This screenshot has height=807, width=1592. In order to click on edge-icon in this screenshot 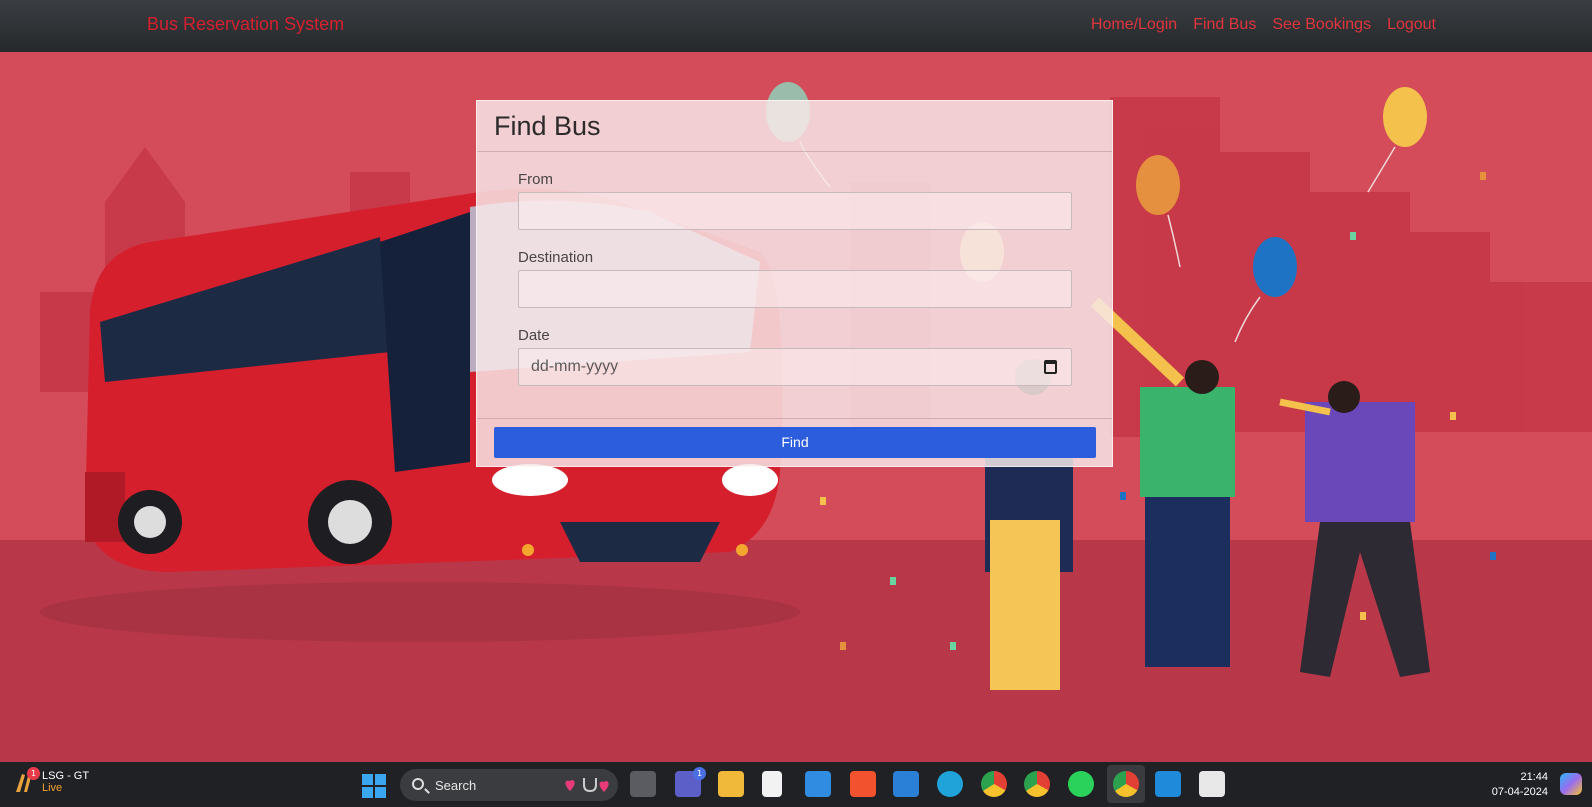, I will do `click(950, 784)`.